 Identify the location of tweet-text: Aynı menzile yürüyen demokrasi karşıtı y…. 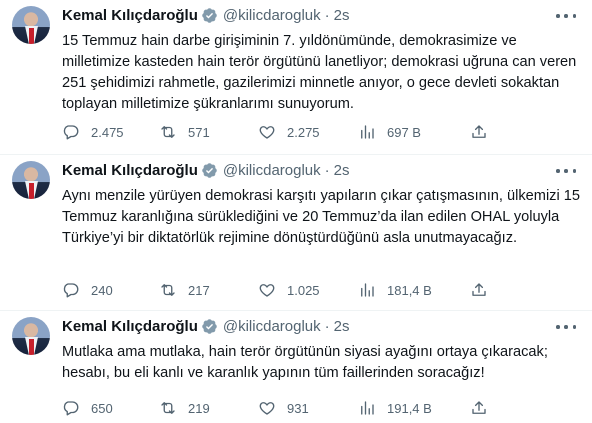
(321, 217).